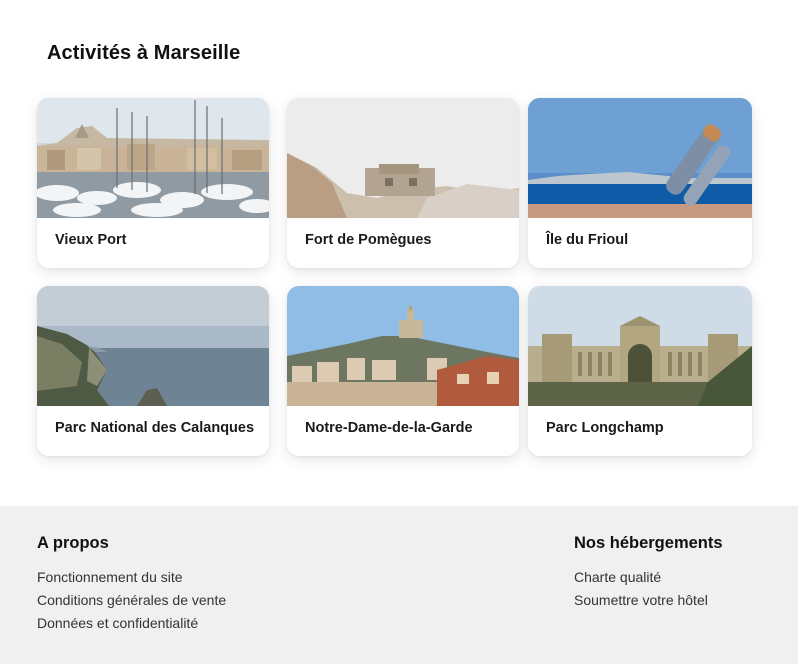  What do you see at coordinates (131, 623) in the screenshot?
I see `footer-link-confidentialite: Données et confidentialité` at bounding box center [131, 623].